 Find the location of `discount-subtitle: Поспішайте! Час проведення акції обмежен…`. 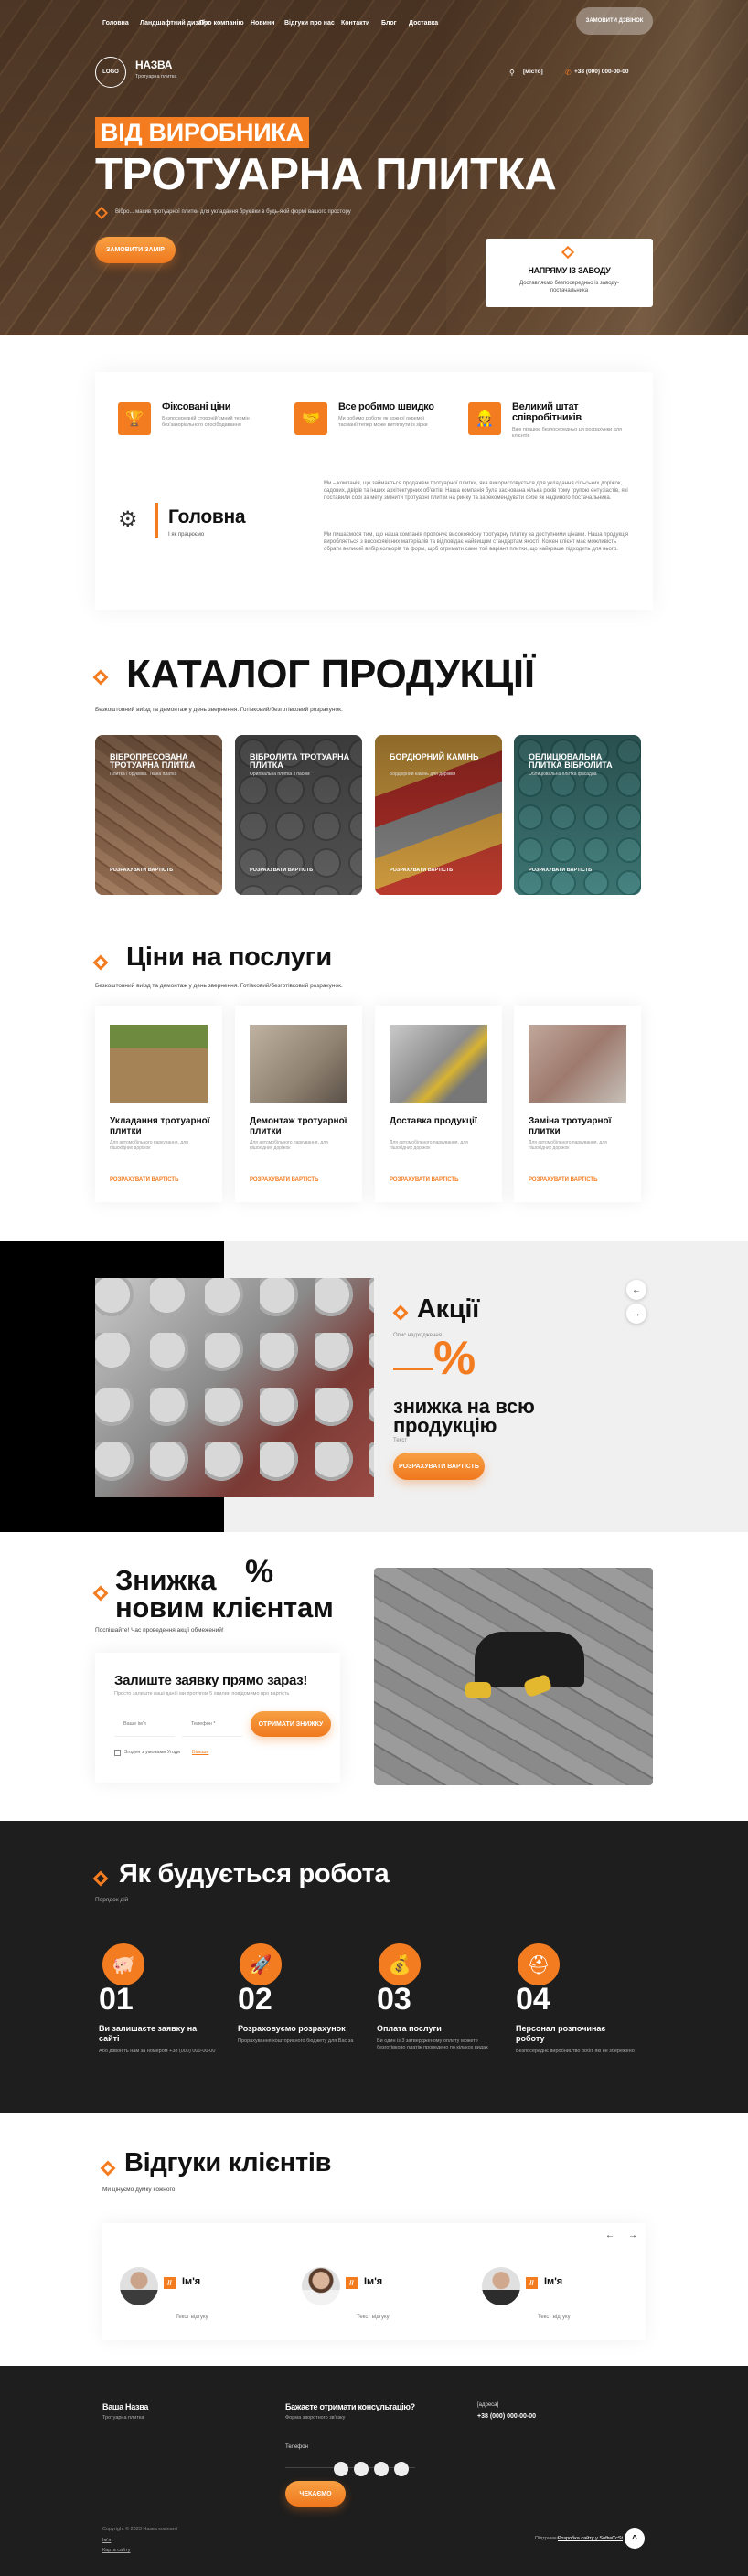

discount-subtitle: Поспішайте! Час проведення акції обмежен… is located at coordinates (159, 1630).